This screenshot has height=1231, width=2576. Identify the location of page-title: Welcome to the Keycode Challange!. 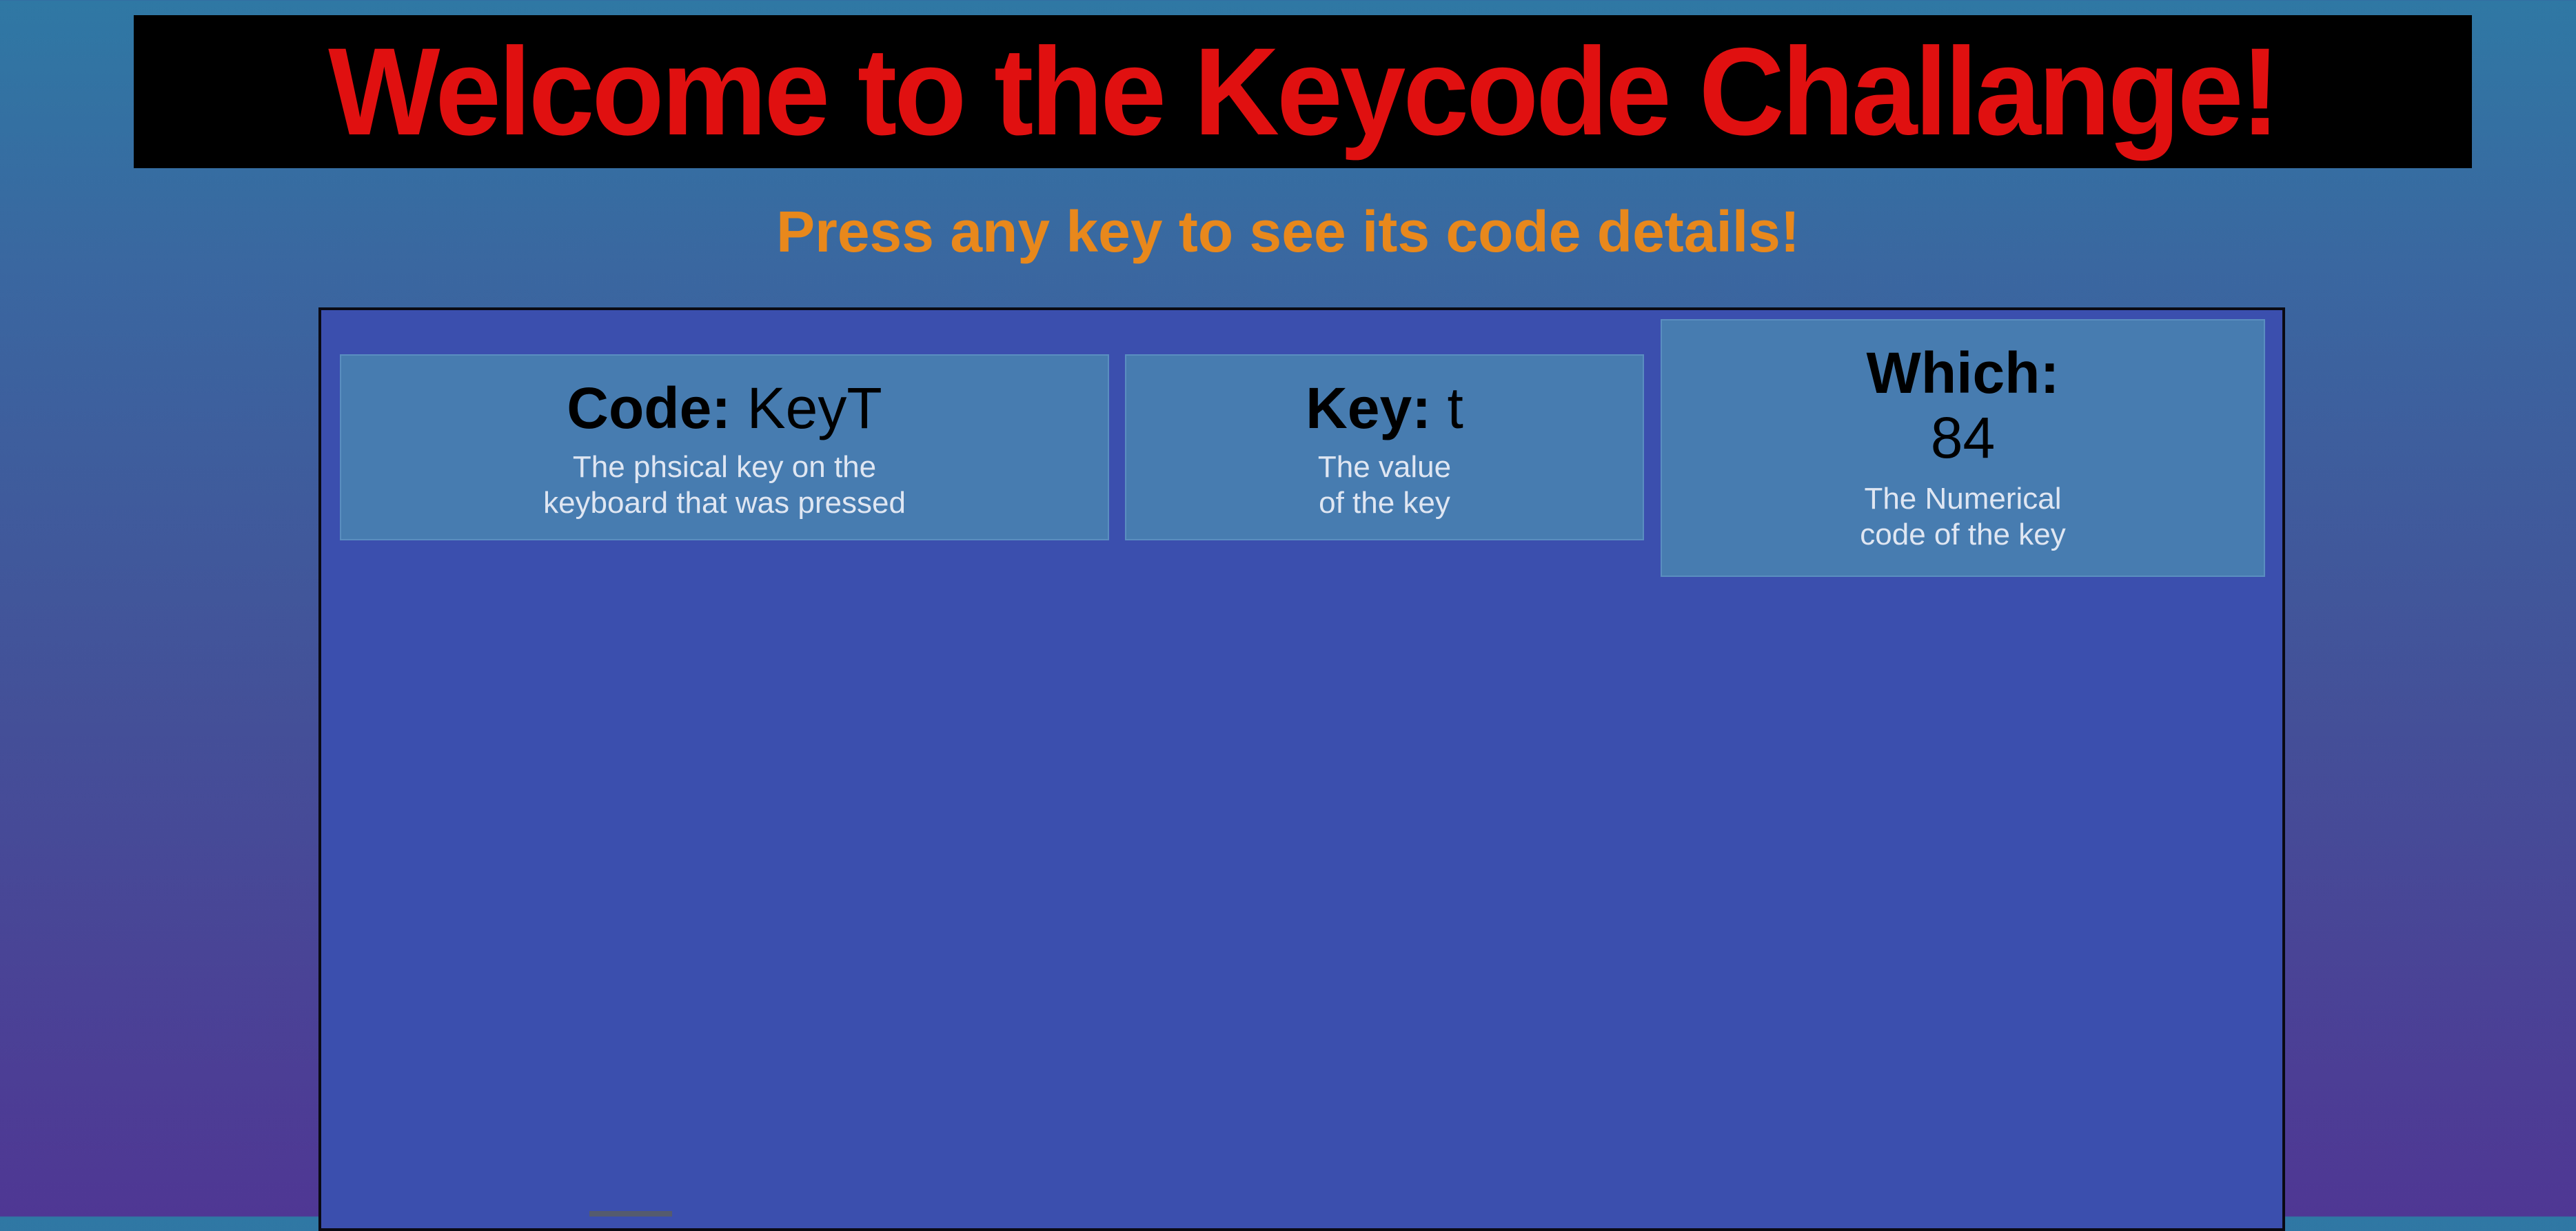
(1304, 91).